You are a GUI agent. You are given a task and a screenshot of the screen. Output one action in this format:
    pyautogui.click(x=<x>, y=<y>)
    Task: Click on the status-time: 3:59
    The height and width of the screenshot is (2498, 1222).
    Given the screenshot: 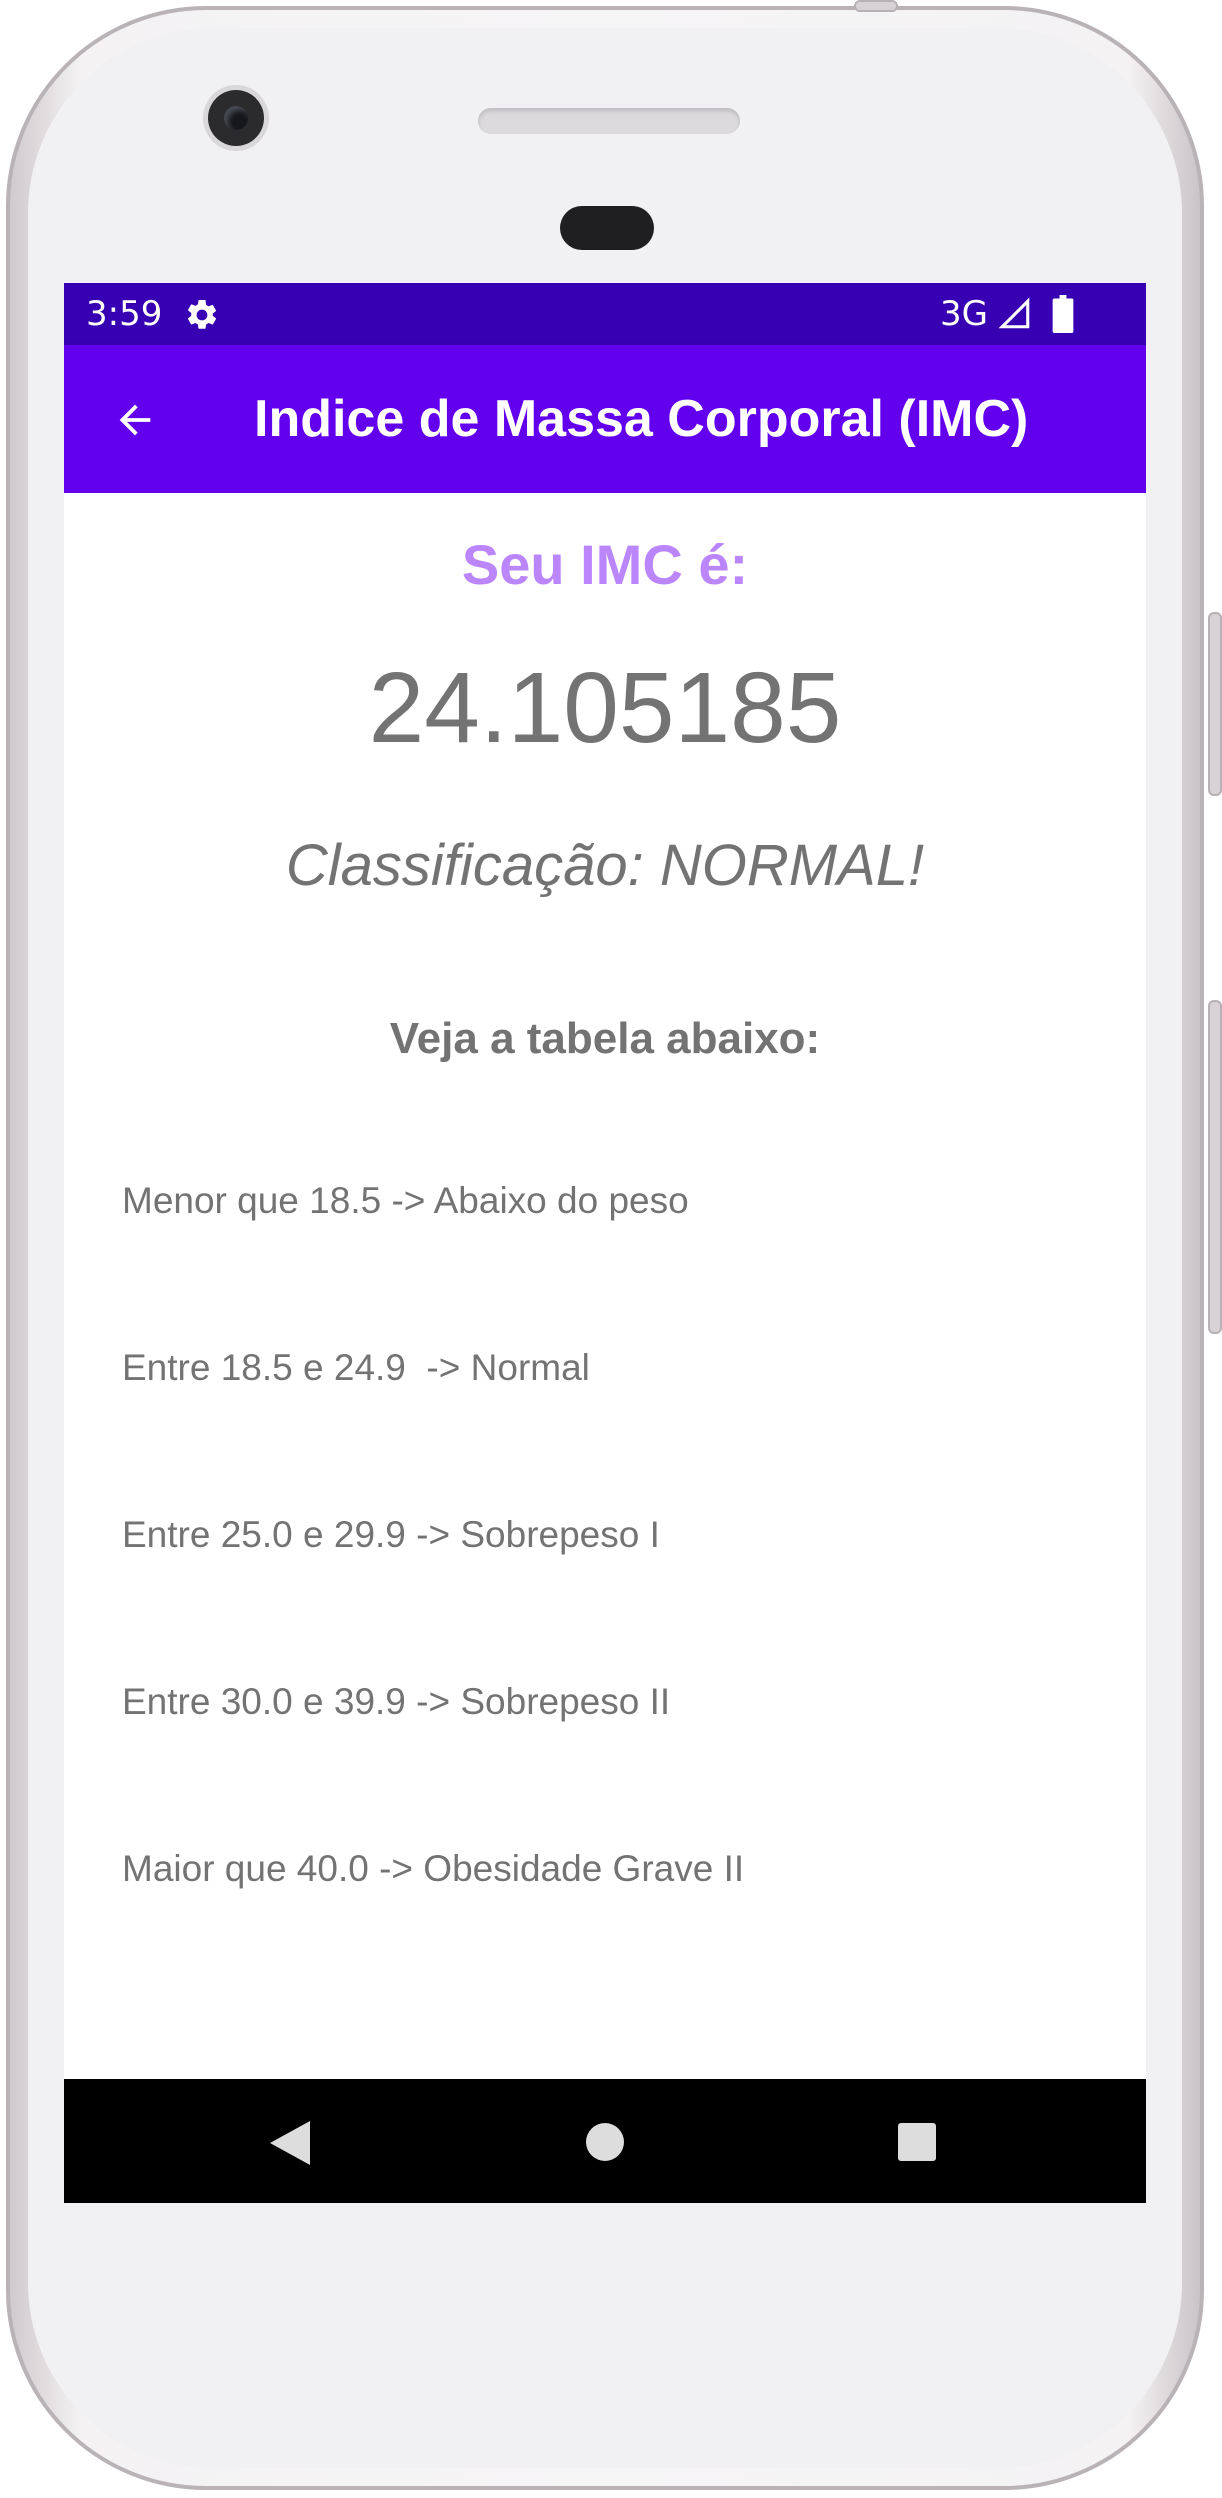 What is the action you would take?
    pyautogui.click(x=124, y=314)
    